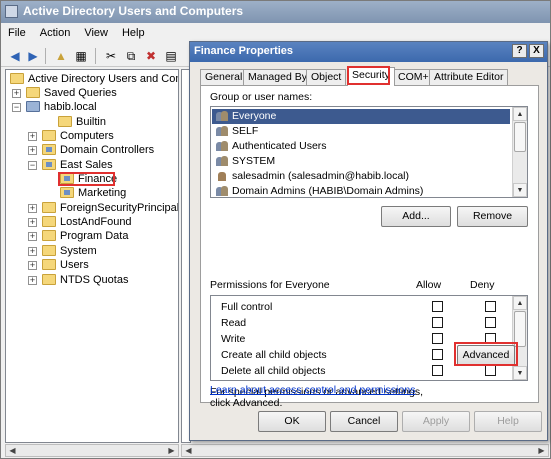  I want to click on menu-action: Action, so click(55, 31).